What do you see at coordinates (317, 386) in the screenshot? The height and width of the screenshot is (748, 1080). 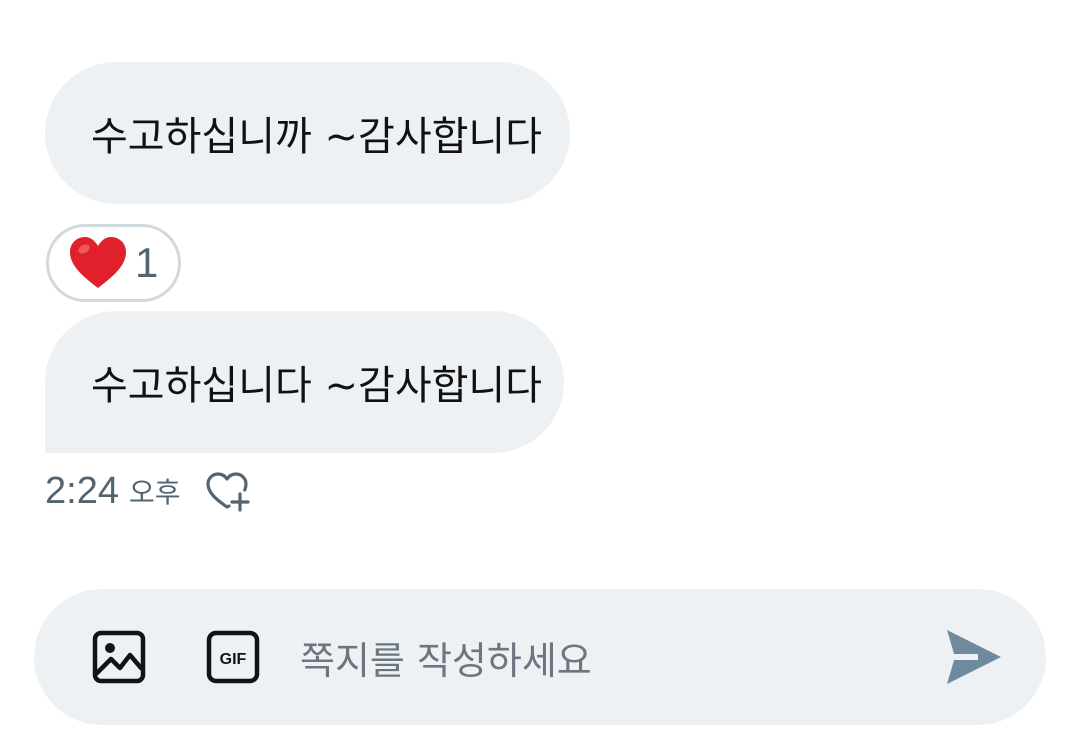 I see `message-text: 수고하십니다 ~감사합니다` at bounding box center [317, 386].